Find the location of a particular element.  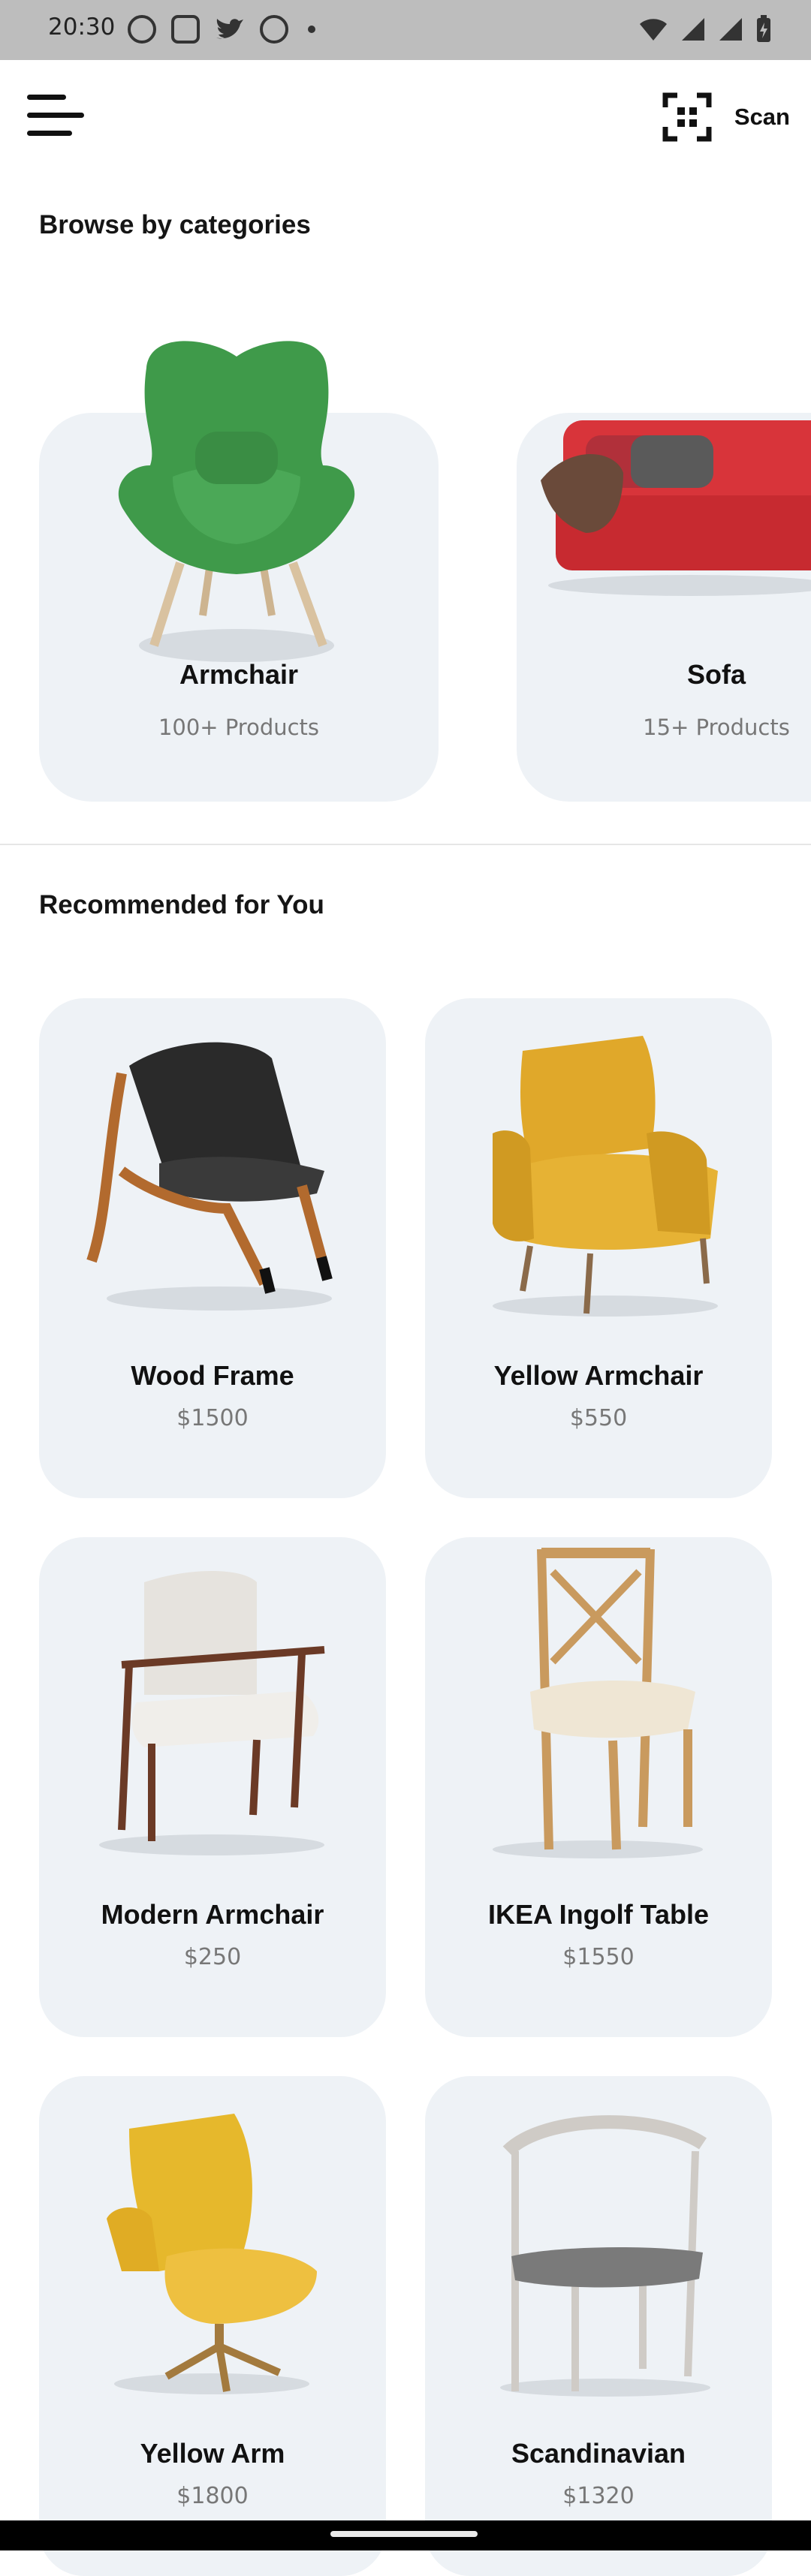

categories-title: Browse by categories is located at coordinates (175, 225).